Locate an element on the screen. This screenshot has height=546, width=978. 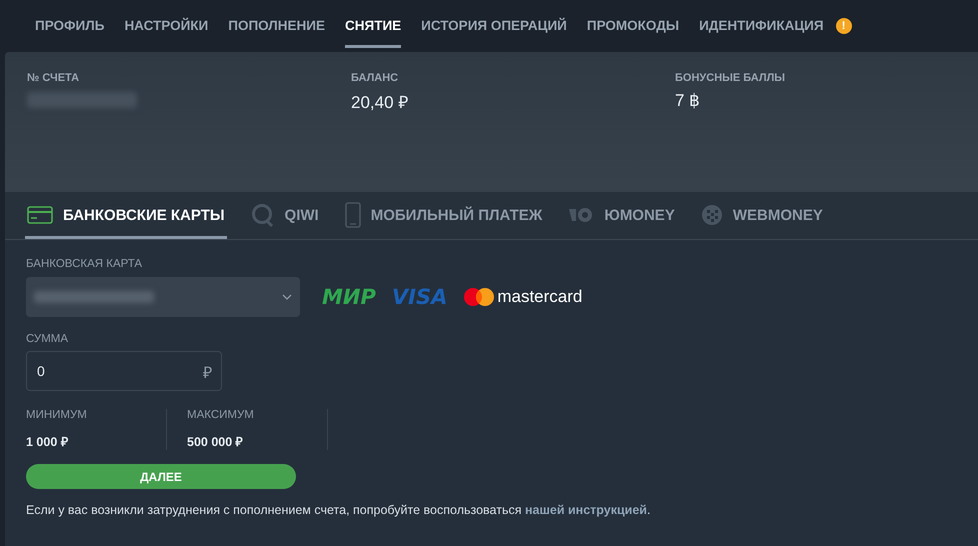
method-tab: QIWI is located at coordinates (284, 218).